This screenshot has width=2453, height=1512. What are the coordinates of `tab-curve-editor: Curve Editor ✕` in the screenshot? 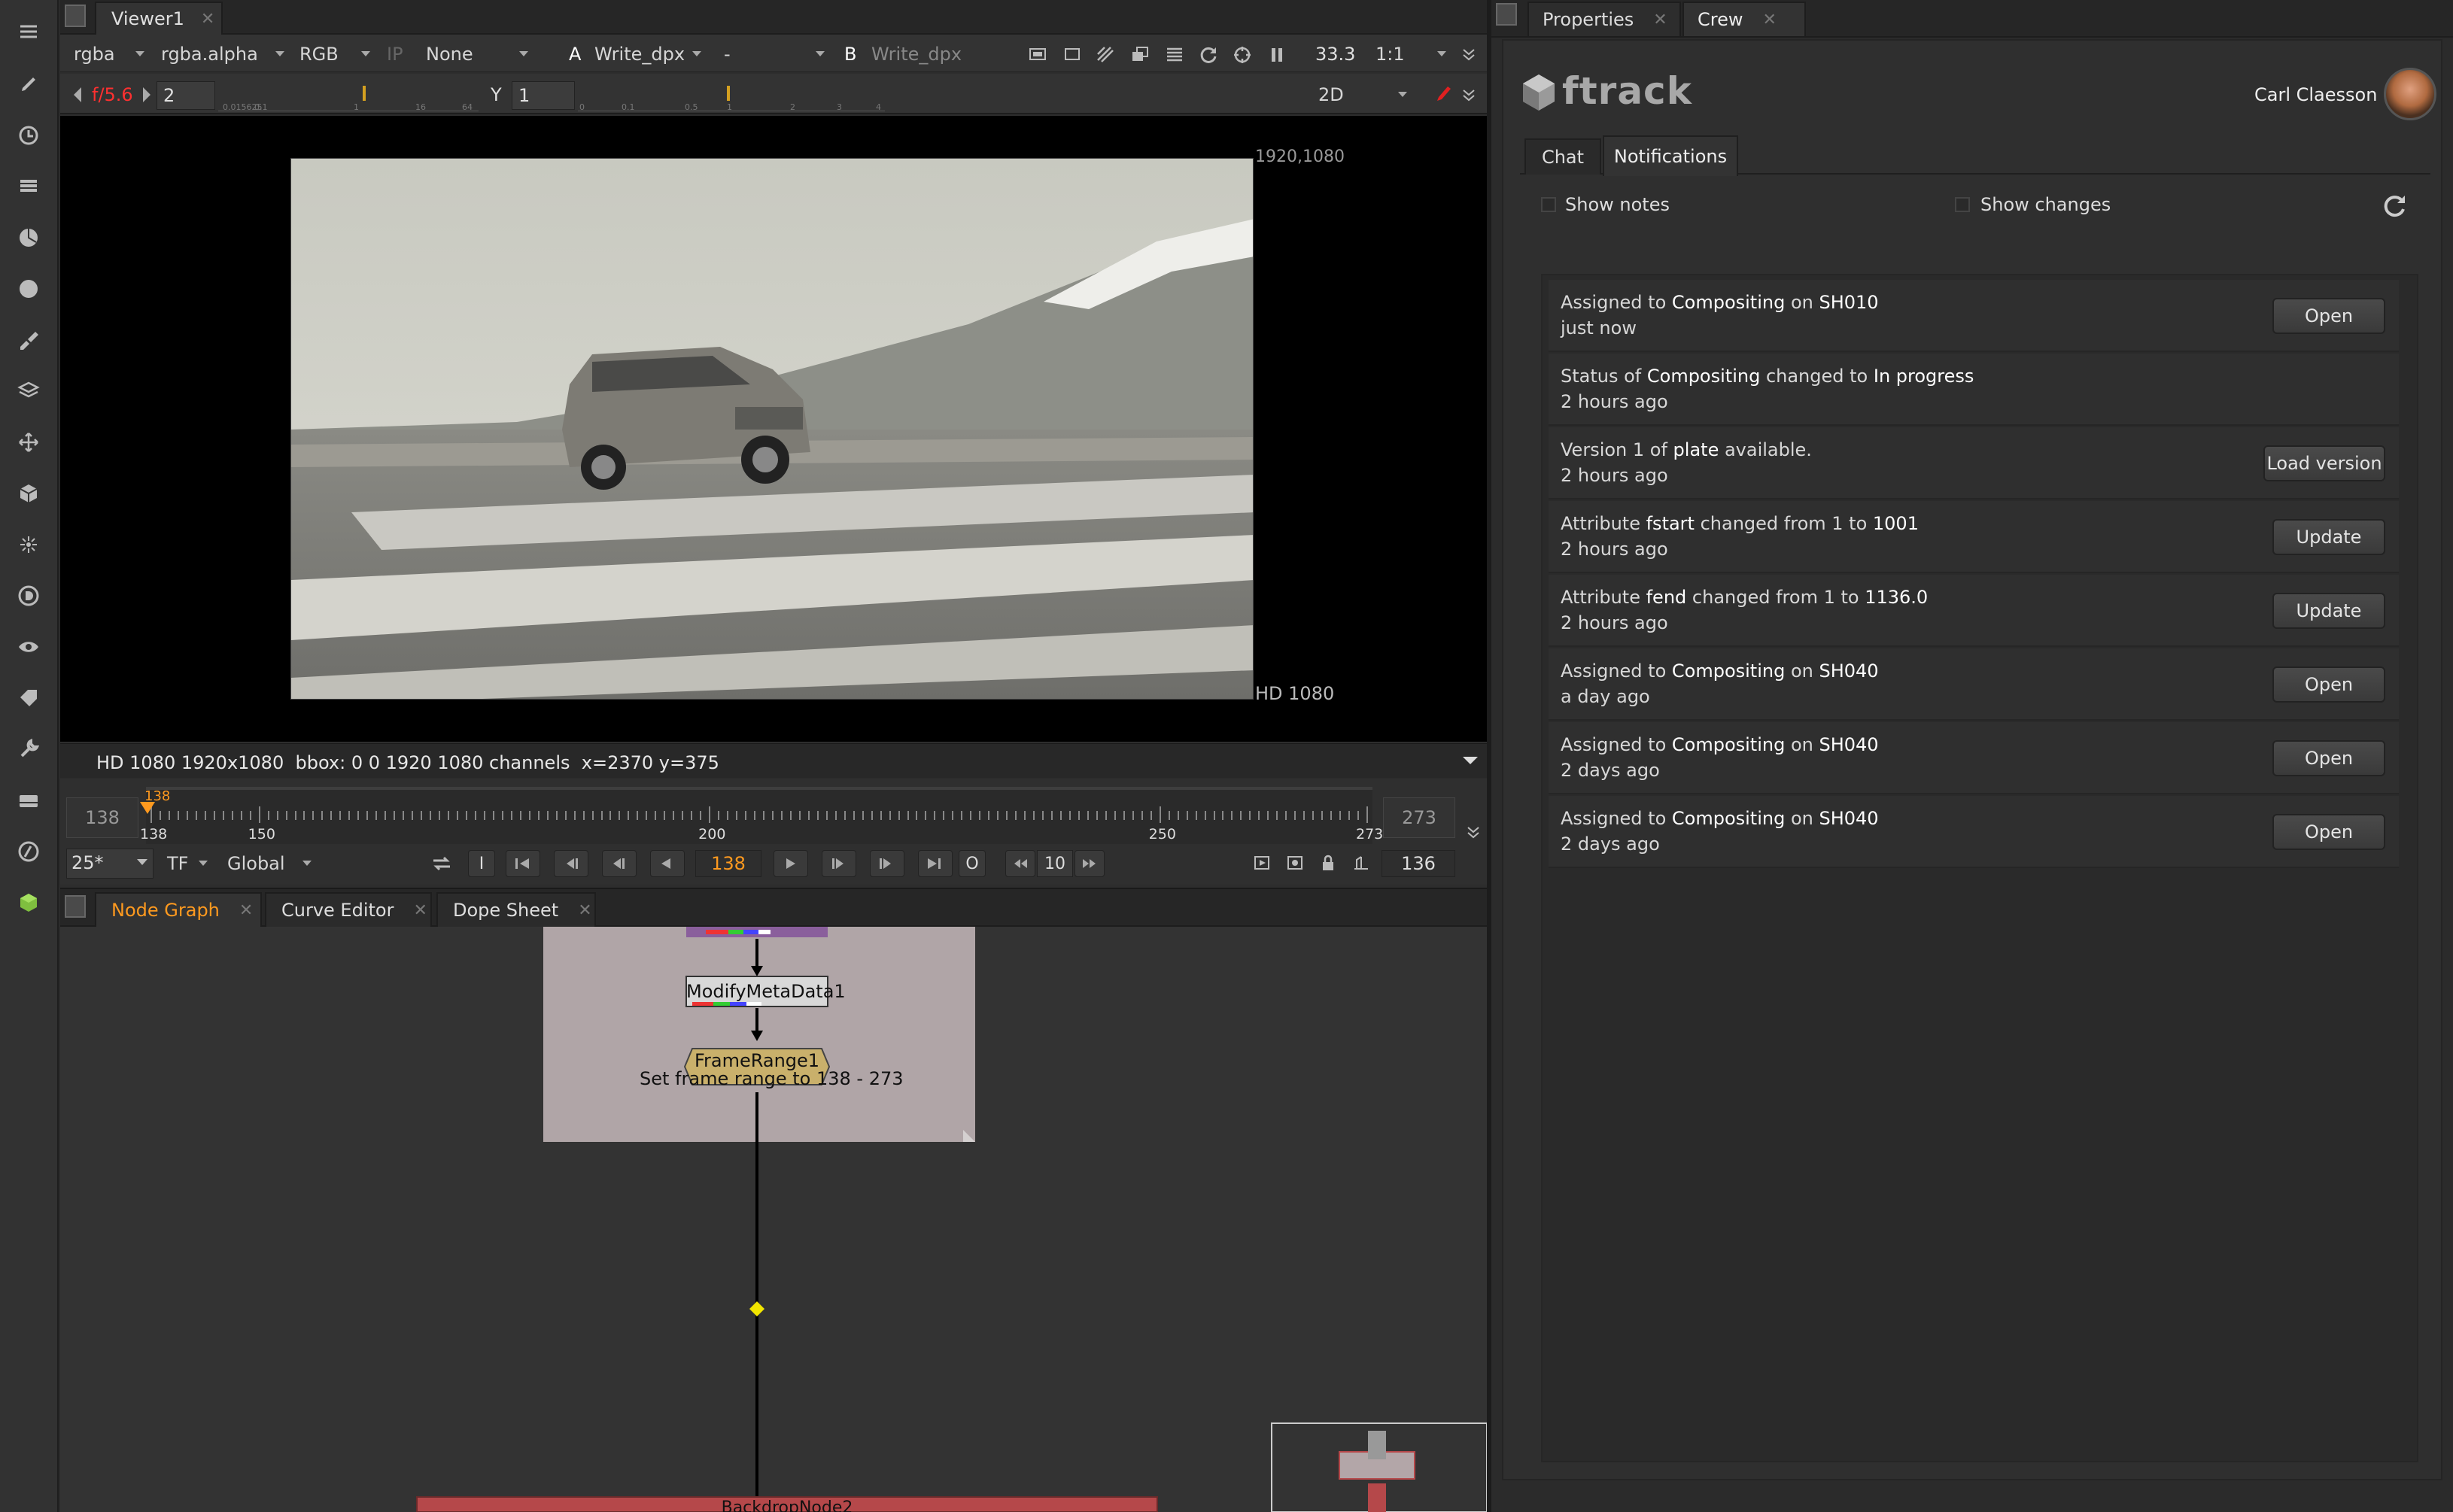 It's located at (348, 909).